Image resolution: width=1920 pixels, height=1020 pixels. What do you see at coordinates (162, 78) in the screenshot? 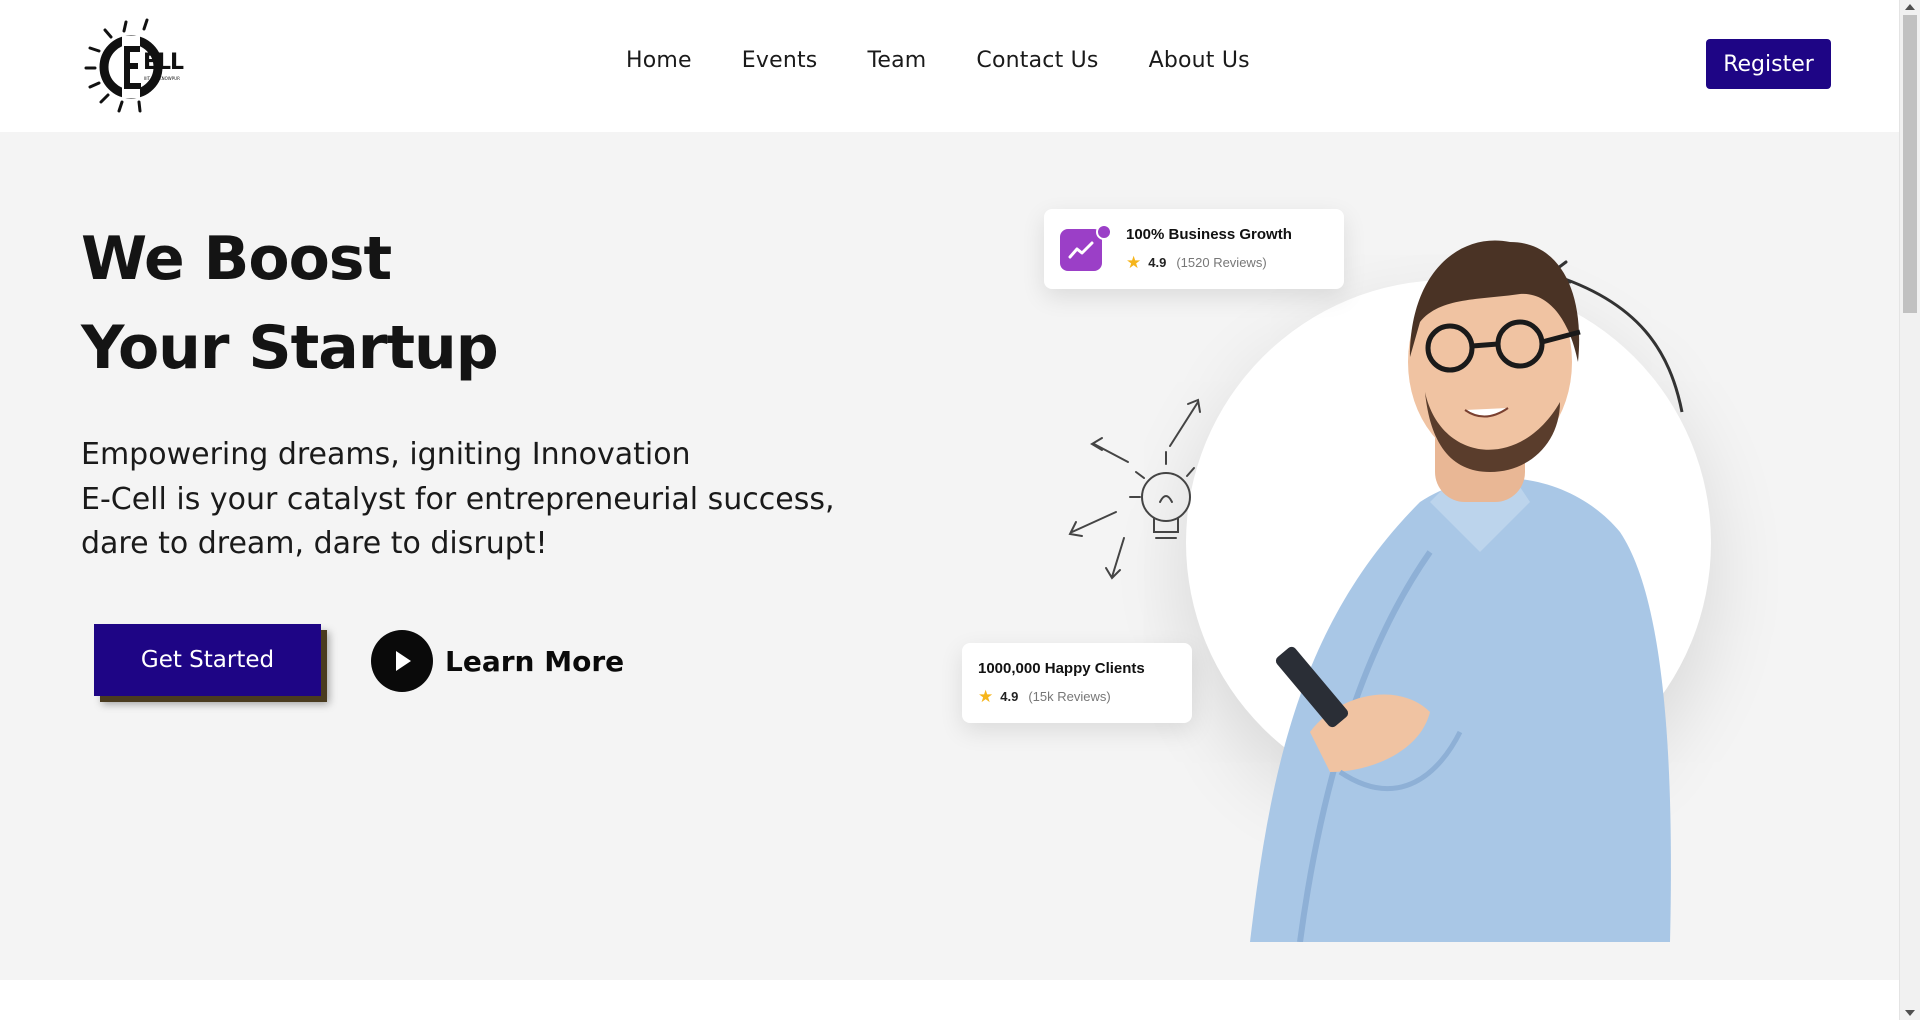
I see `logo-tagline: IIIT LUCKNOWPUR` at bounding box center [162, 78].